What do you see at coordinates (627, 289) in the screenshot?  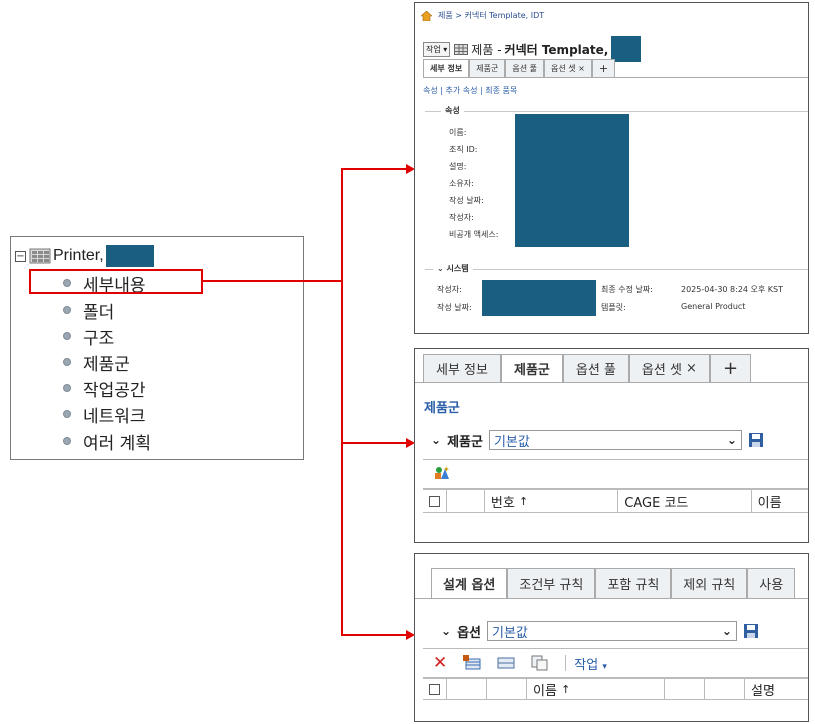 I see `modified-date-label: 최종 수정 날짜:` at bounding box center [627, 289].